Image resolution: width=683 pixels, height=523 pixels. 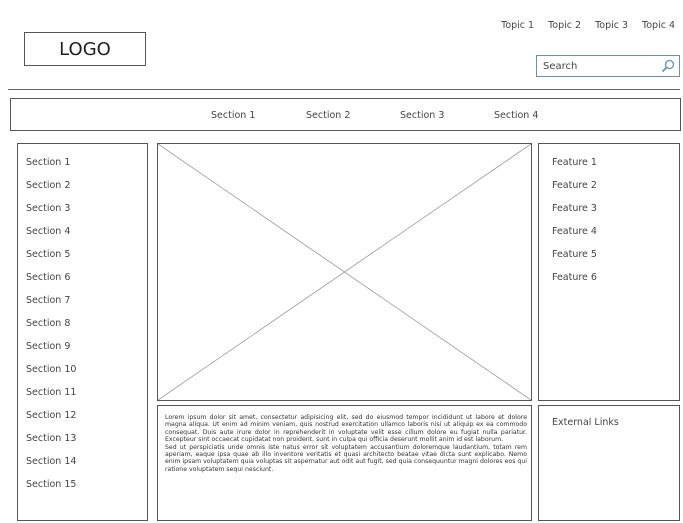 I want to click on feature-item: Feature 4, so click(x=574, y=231).